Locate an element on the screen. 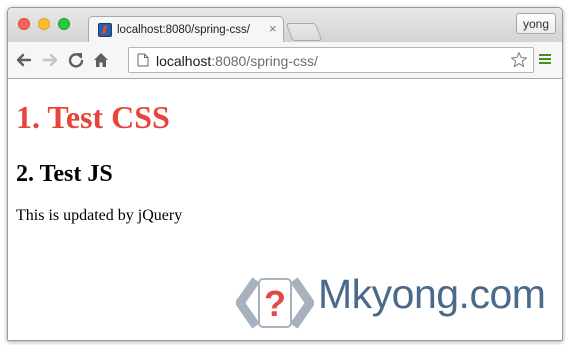  heading-test-js: 2. Test JS is located at coordinates (64, 174).